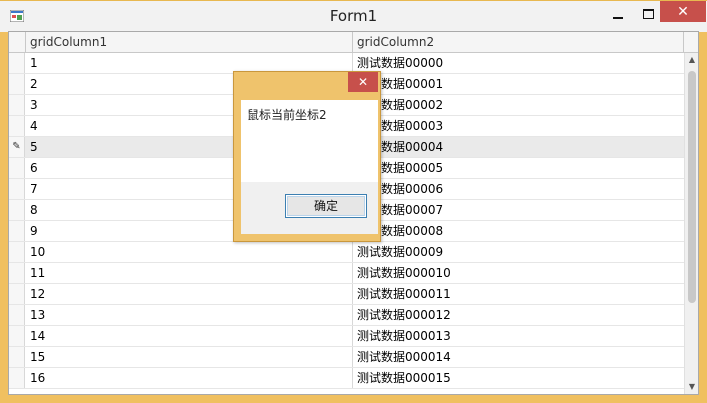  I want to click on cell-gridcolumn2: 测试数据000015, so click(518, 378).